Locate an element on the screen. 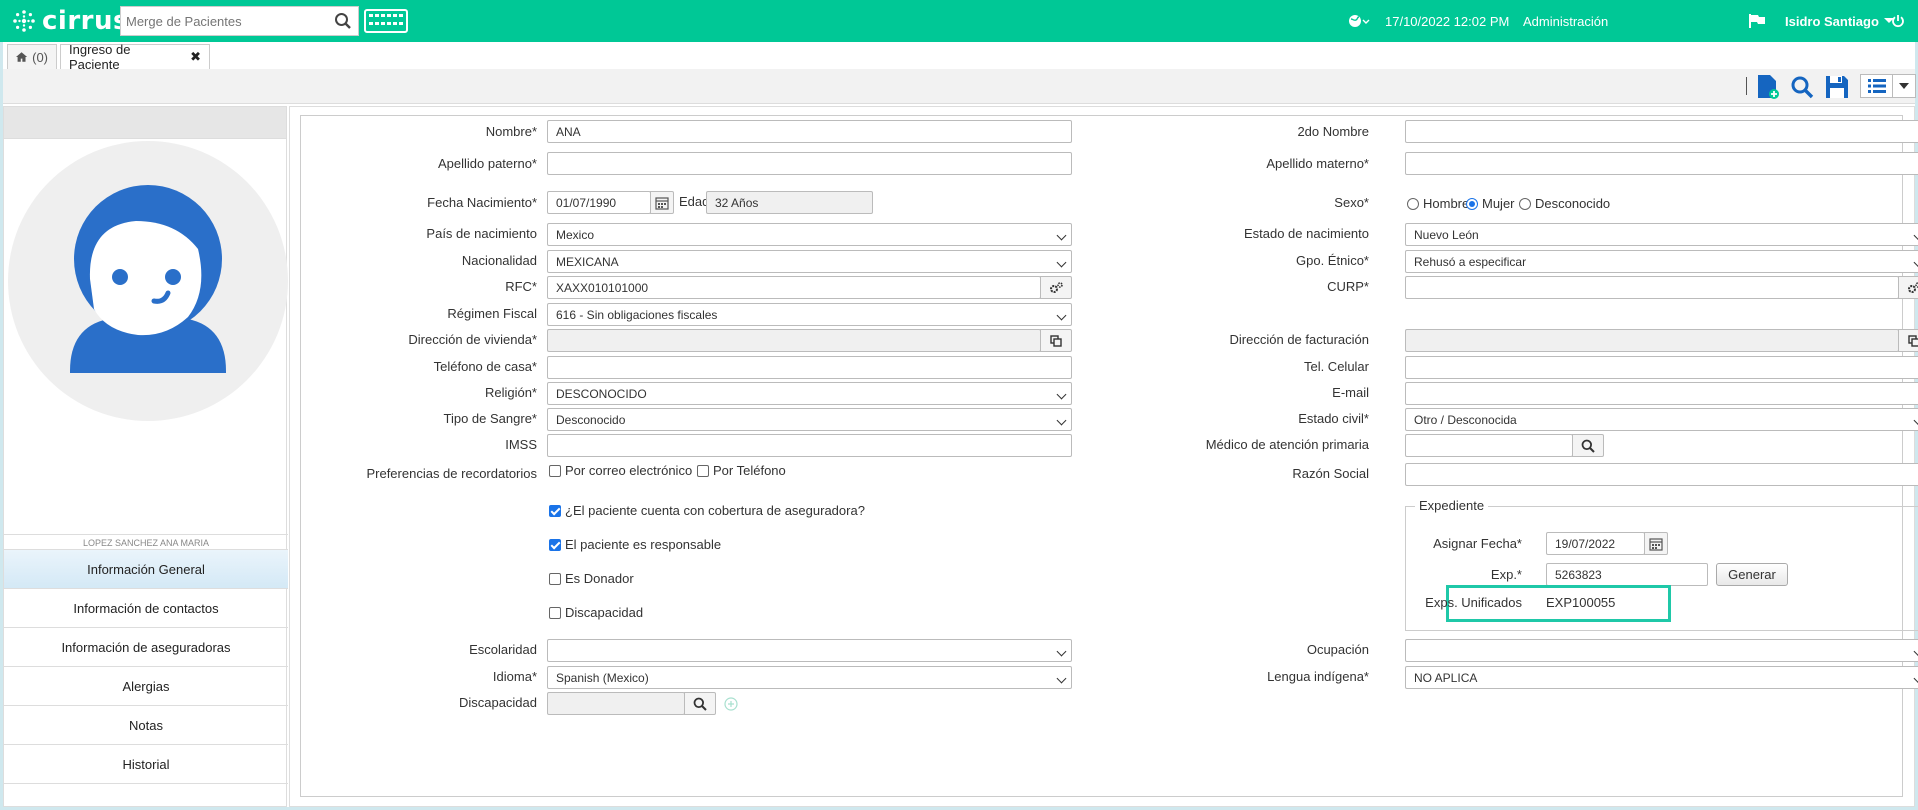  sidebar-item-informacion-general: Información General is located at coordinates (146, 569).